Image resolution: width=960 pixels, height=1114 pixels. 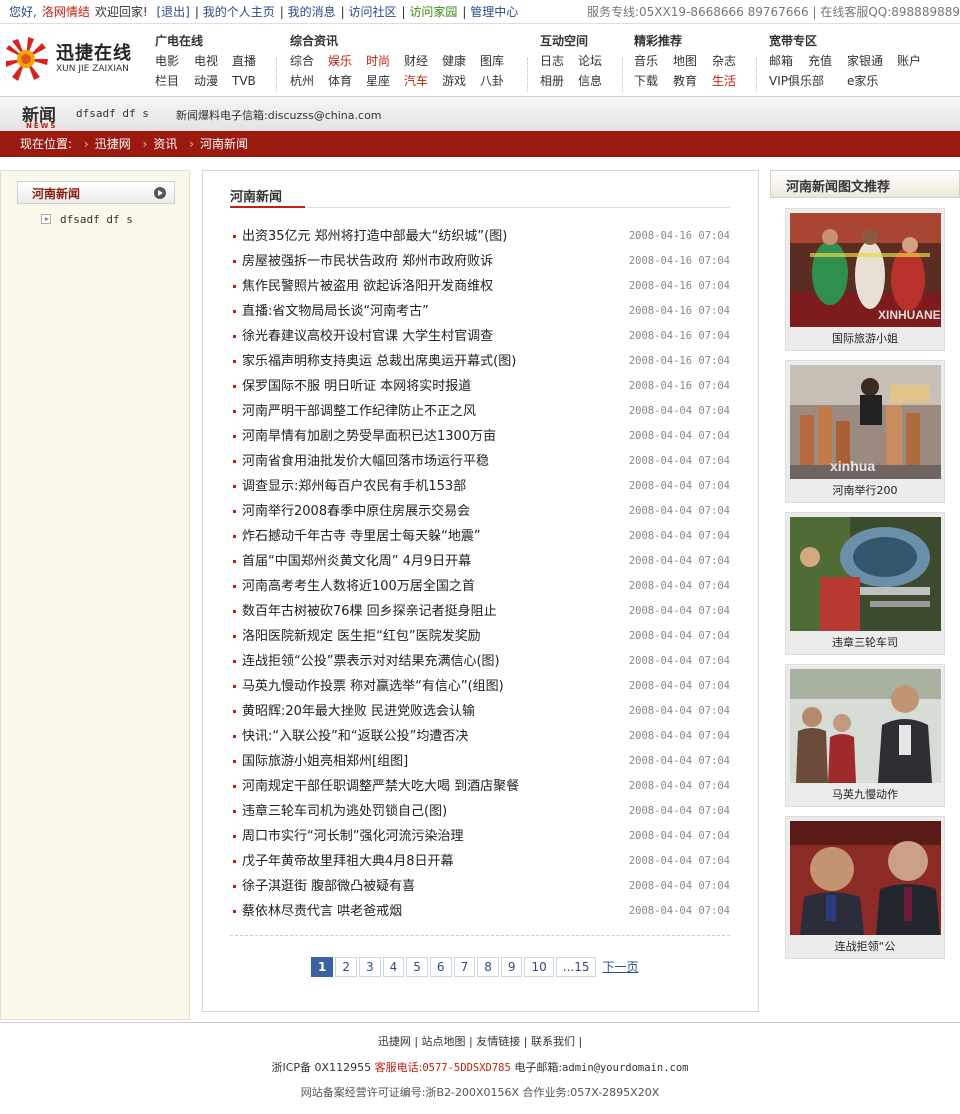 I want to click on news-item: 黄昭辉:20年最大挫败 民进党败选会认输 2008-04-04 07:04, so click(x=481, y=711).